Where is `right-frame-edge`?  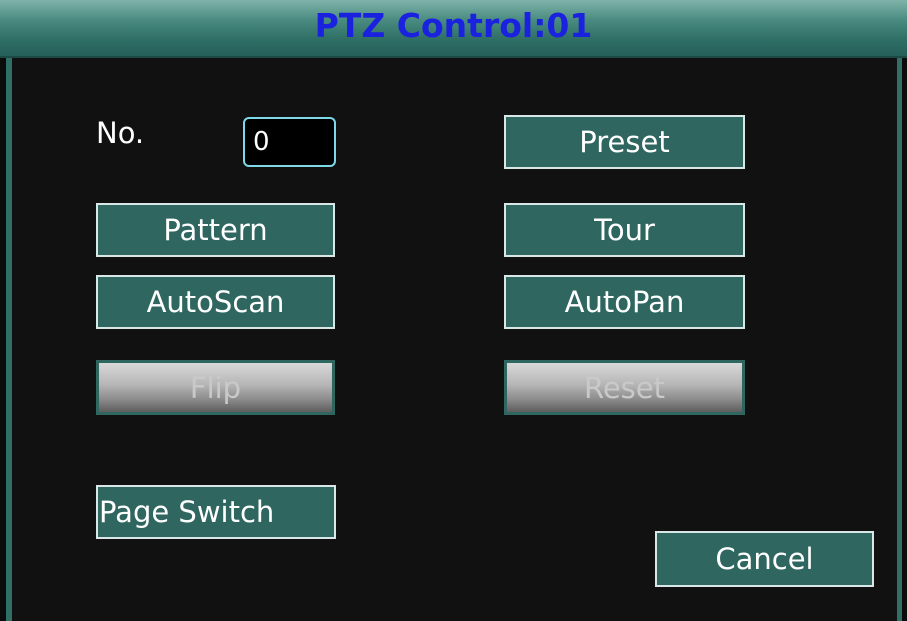
right-frame-edge is located at coordinates (899, 339).